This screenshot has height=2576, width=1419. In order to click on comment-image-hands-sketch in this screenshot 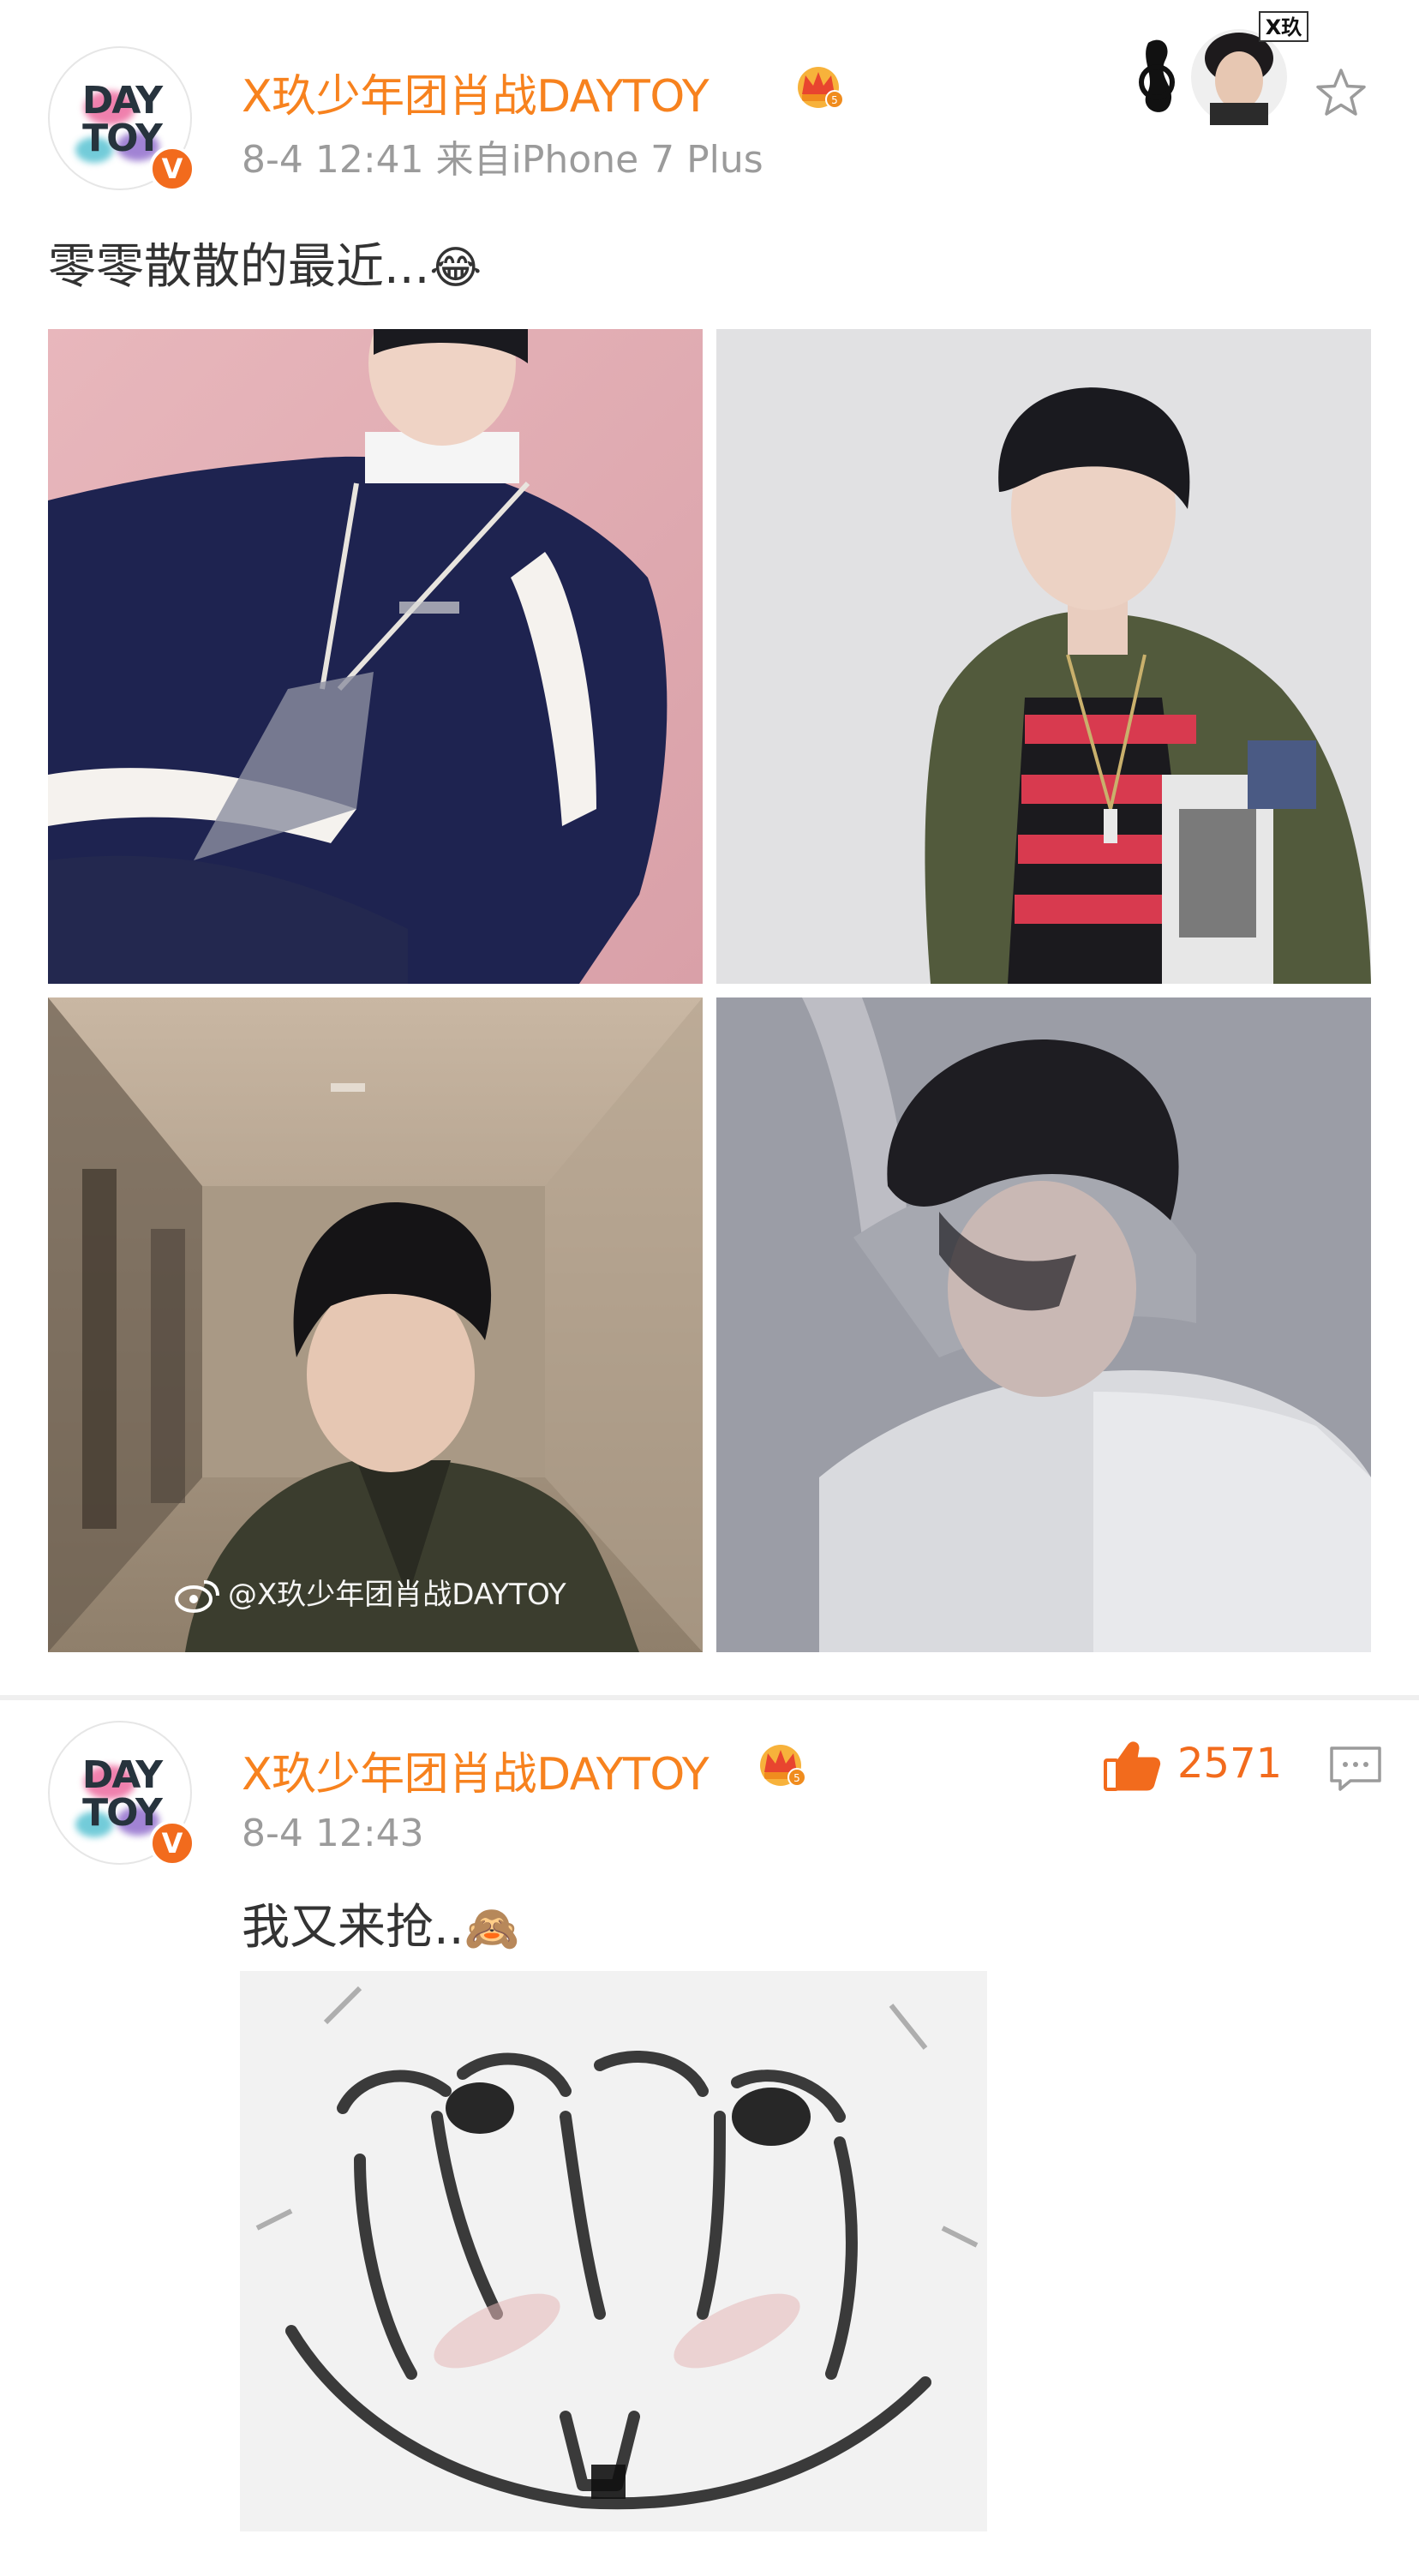, I will do `click(613, 2251)`.